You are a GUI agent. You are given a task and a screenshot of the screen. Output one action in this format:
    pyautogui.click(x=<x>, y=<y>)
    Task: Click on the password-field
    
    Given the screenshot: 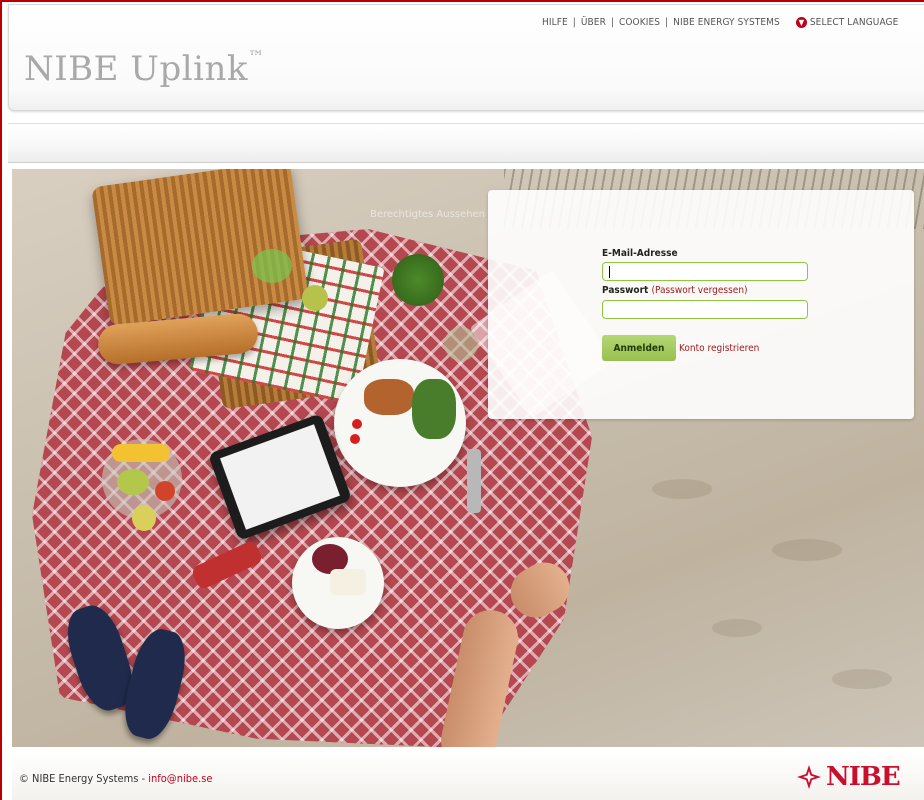 What is the action you would take?
    pyautogui.click(x=705, y=309)
    